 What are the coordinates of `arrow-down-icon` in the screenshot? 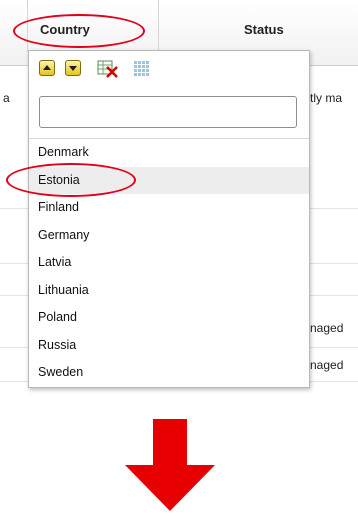 It's located at (170, 466).